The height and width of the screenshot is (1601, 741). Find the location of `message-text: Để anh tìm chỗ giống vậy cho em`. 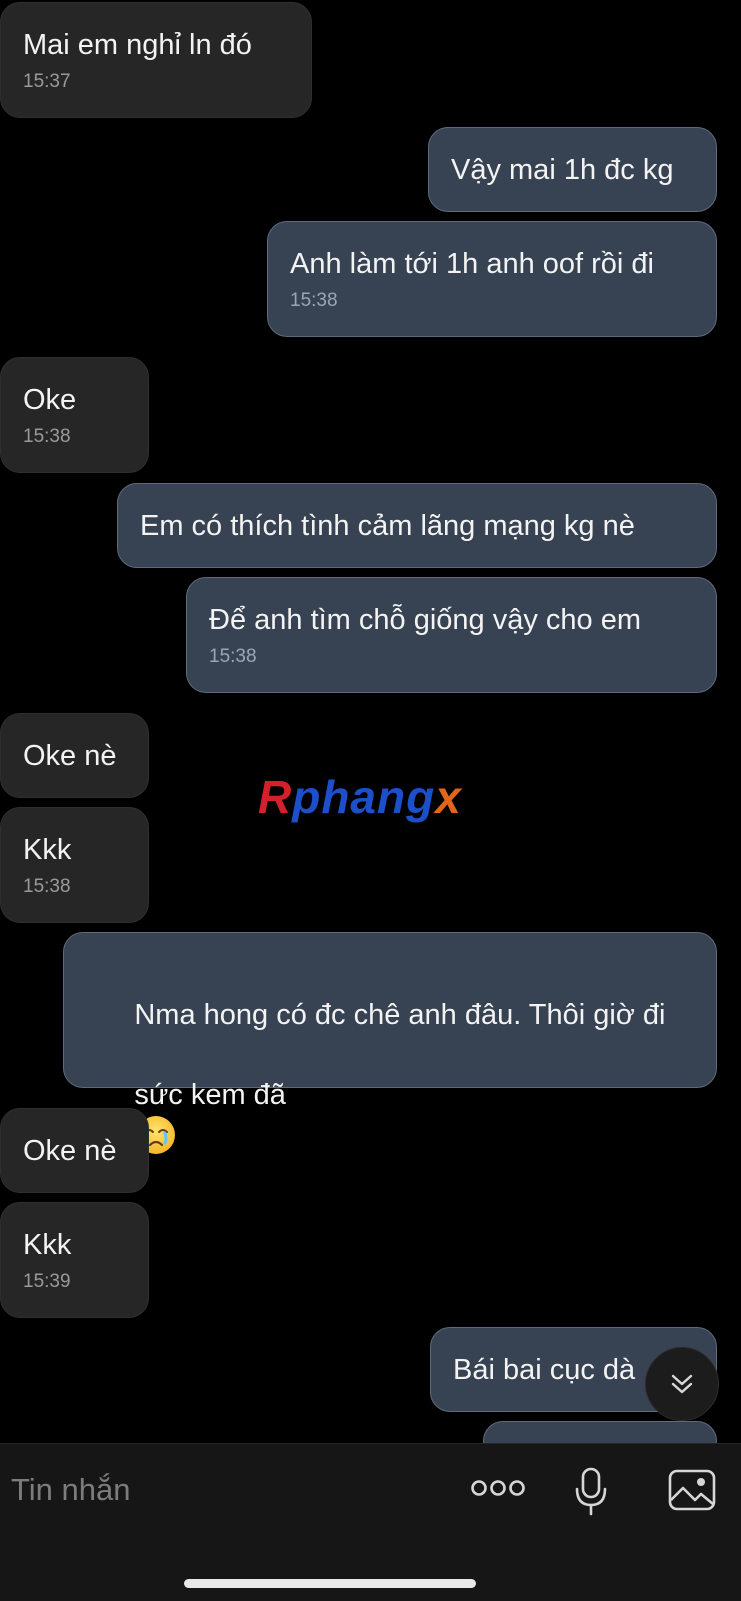

message-text: Để anh tìm chỗ giống vậy cho em is located at coordinates (425, 620).